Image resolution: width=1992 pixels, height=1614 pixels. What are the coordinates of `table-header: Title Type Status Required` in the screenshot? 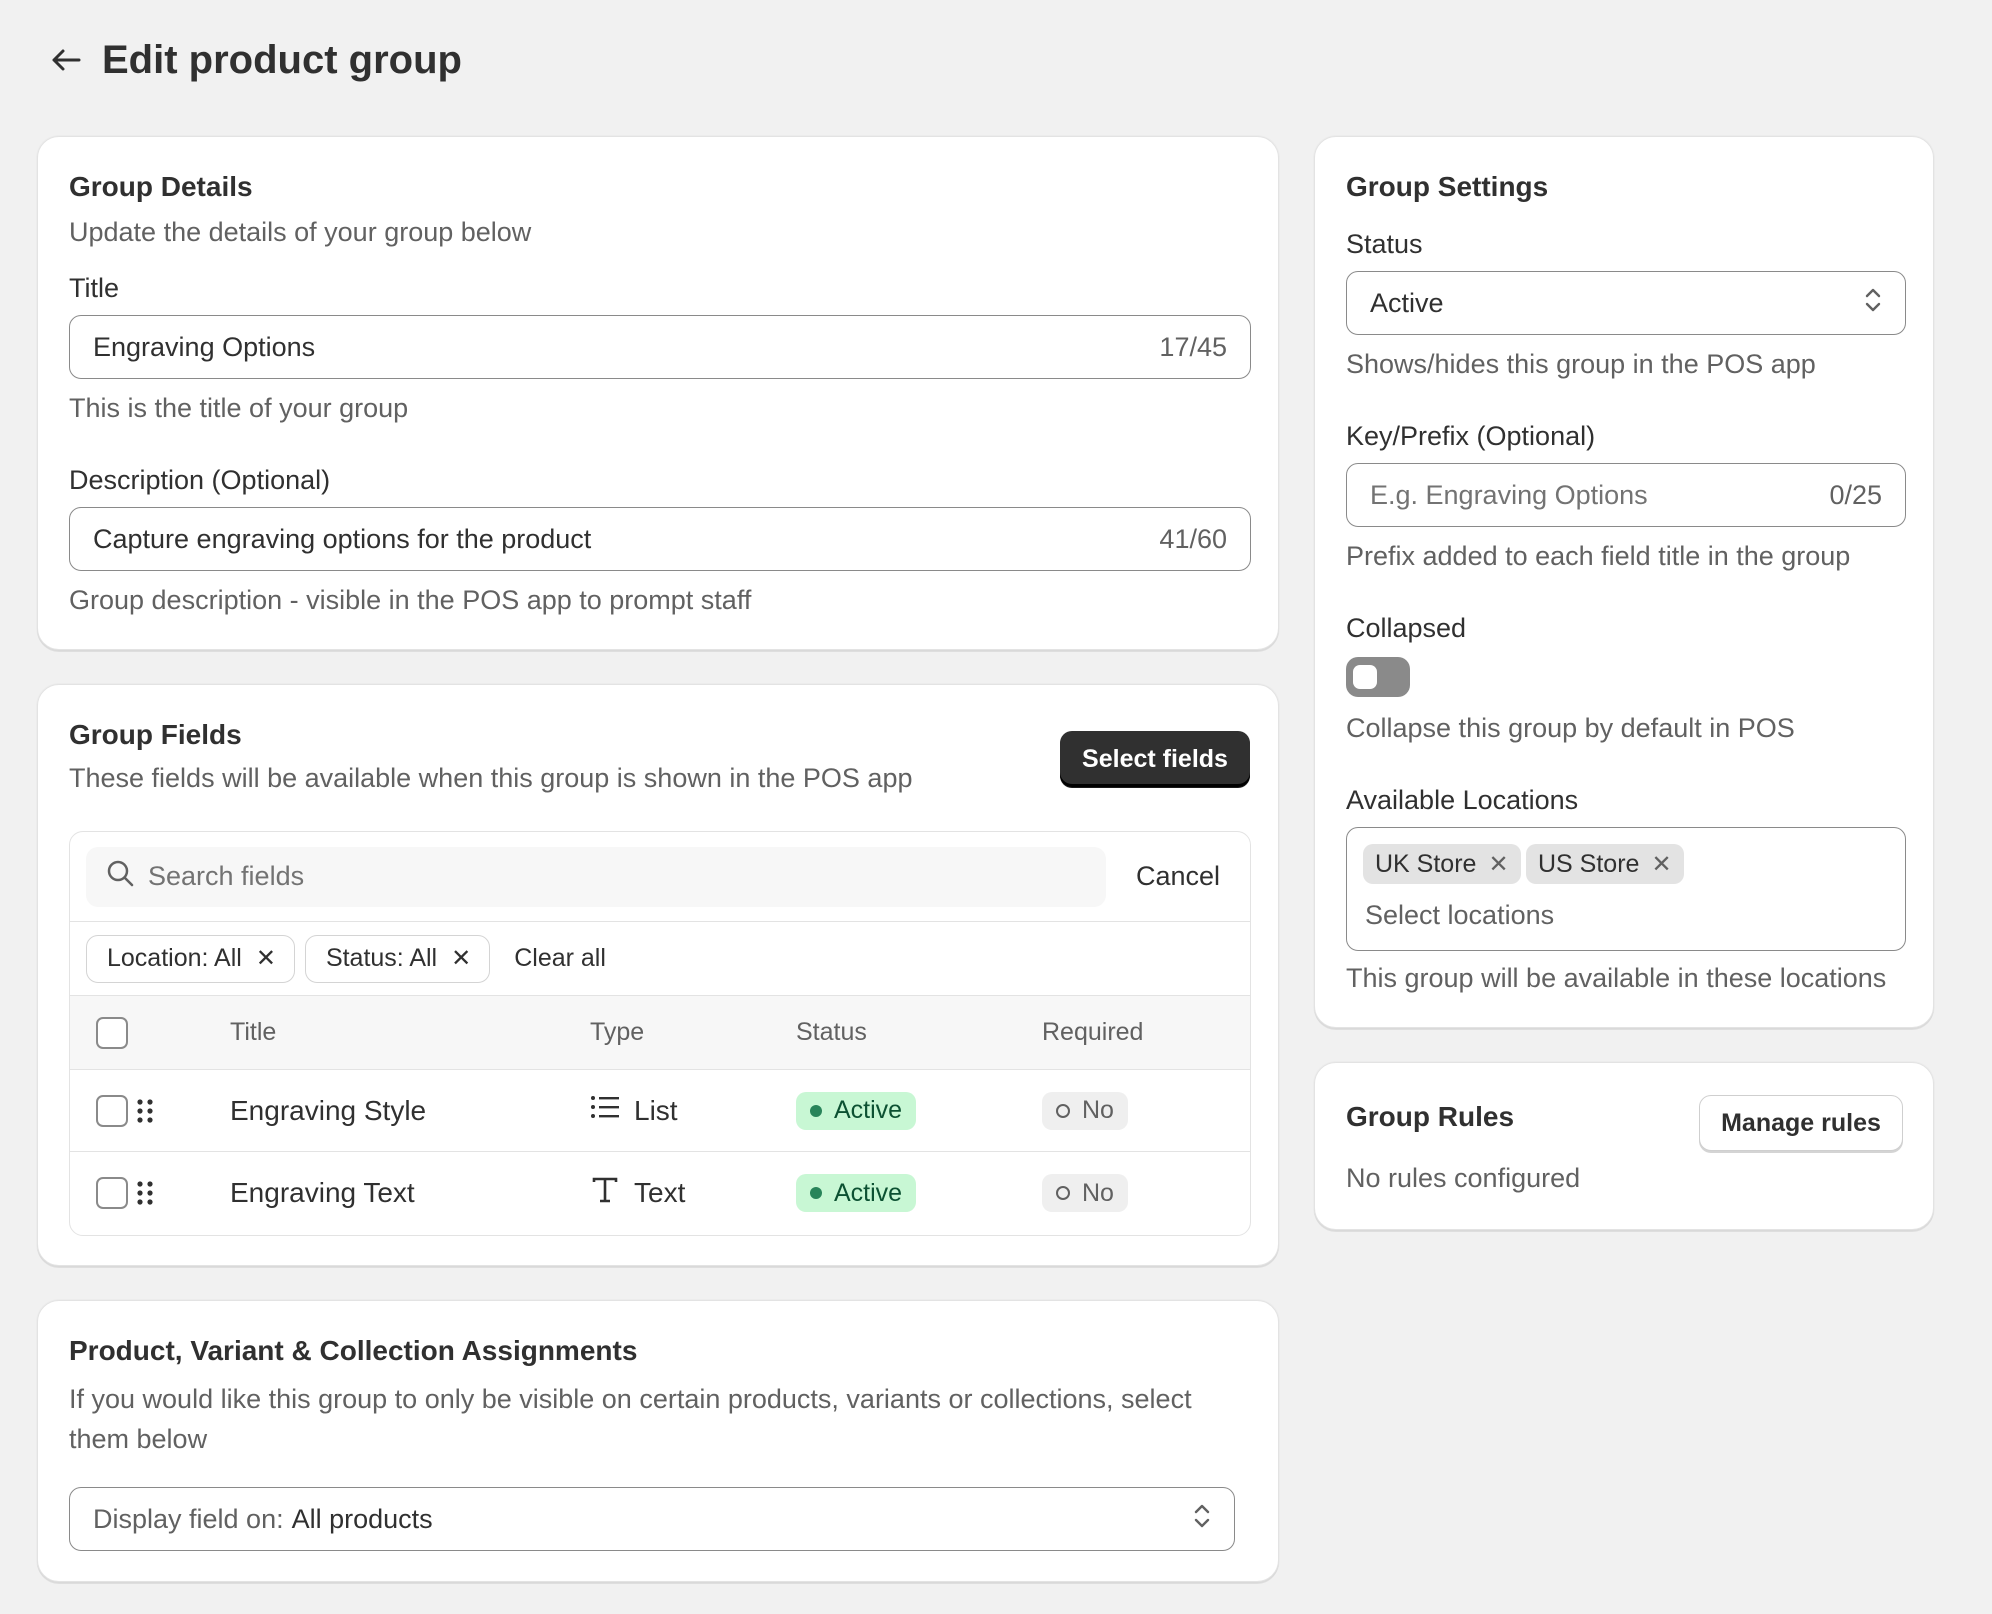 It's located at (660, 1033).